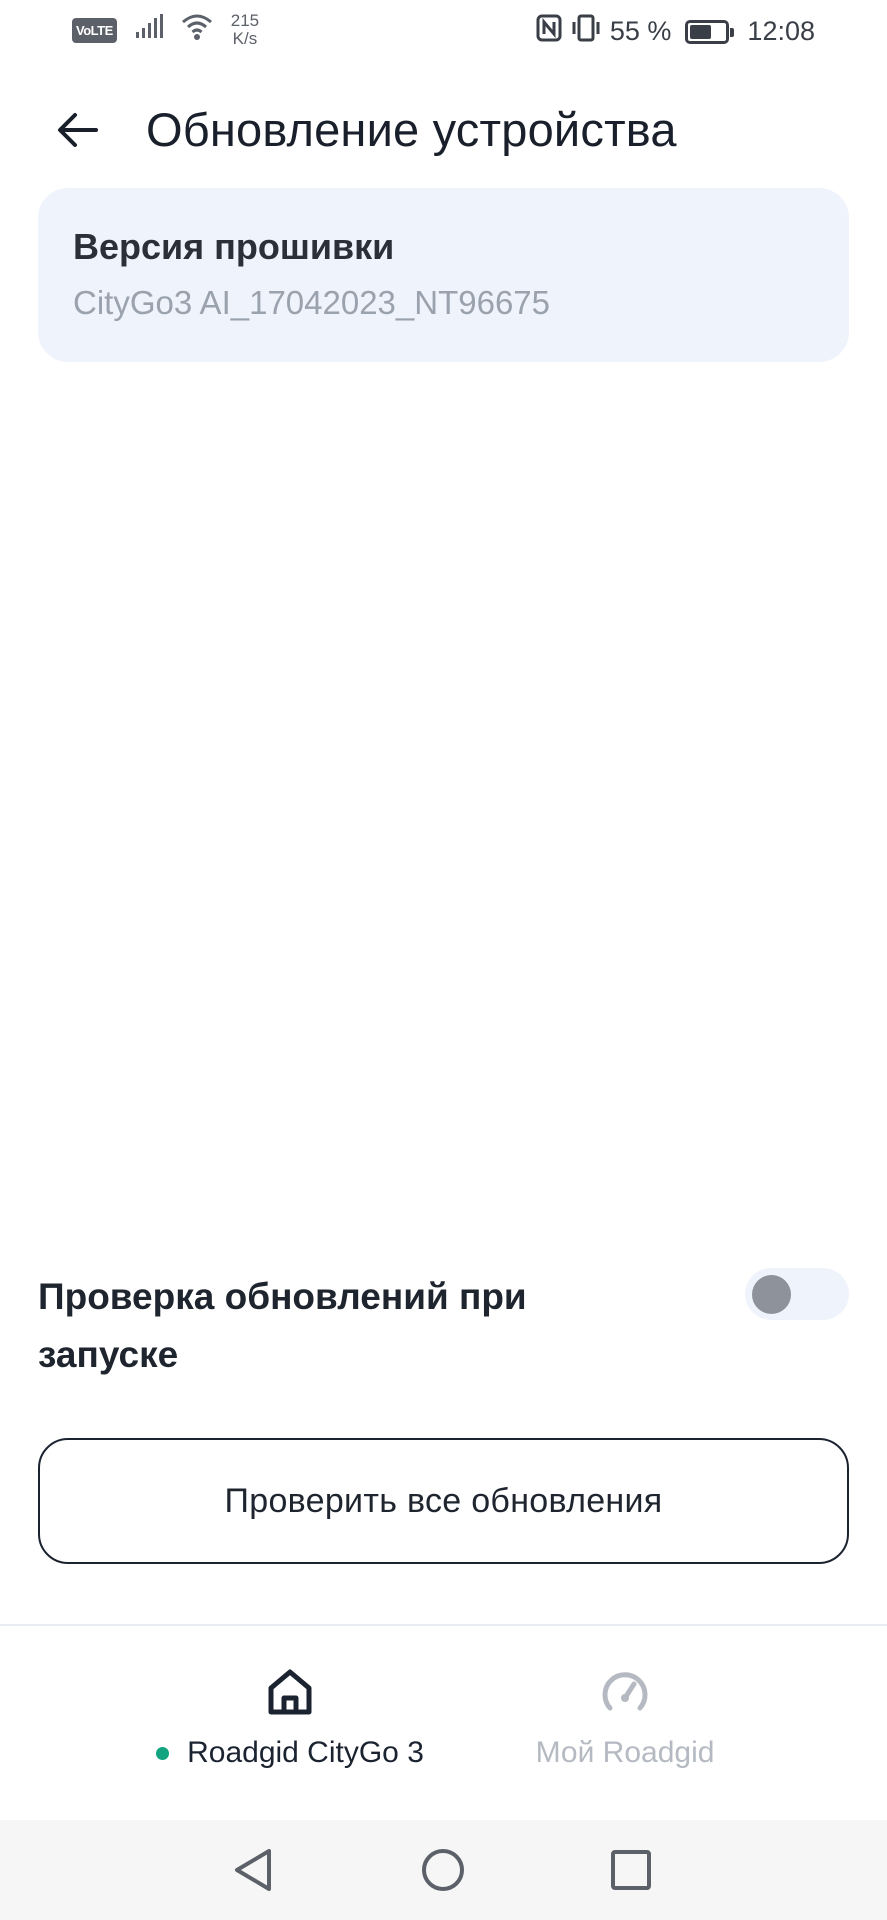 The image size is (887, 1920). What do you see at coordinates (549, 31) in the screenshot?
I see `nfc-icon` at bounding box center [549, 31].